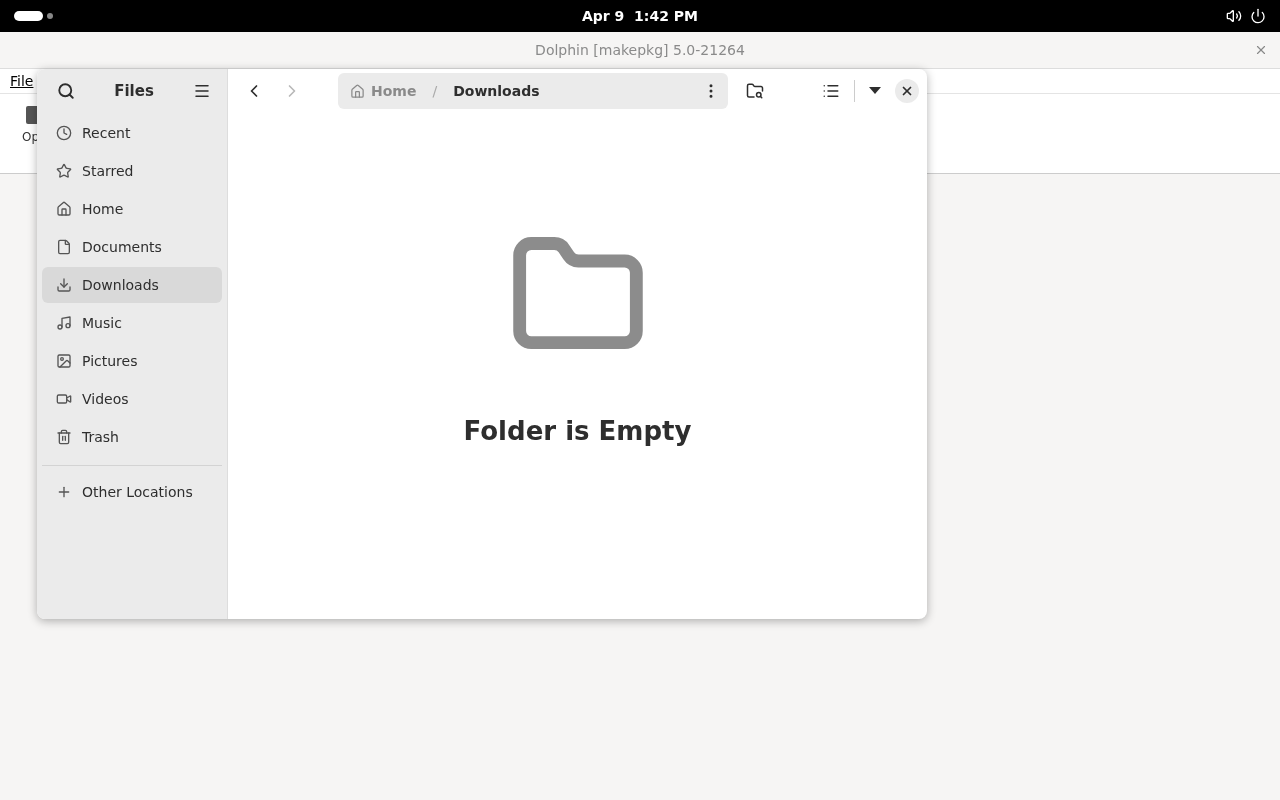 The width and height of the screenshot is (1280, 800). Describe the element at coordinates (1258, 16) in the screenshot. I see `power-icon` at that location.